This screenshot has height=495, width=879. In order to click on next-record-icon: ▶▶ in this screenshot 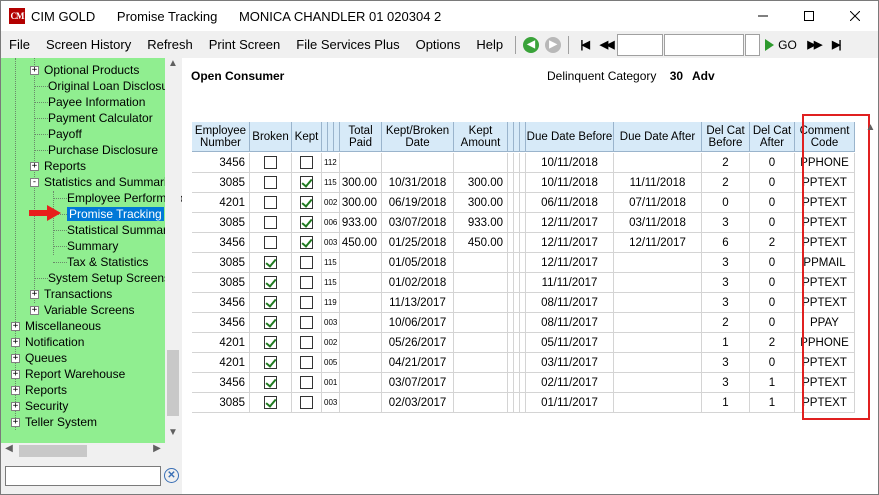, I will do `click(814, 45)`.